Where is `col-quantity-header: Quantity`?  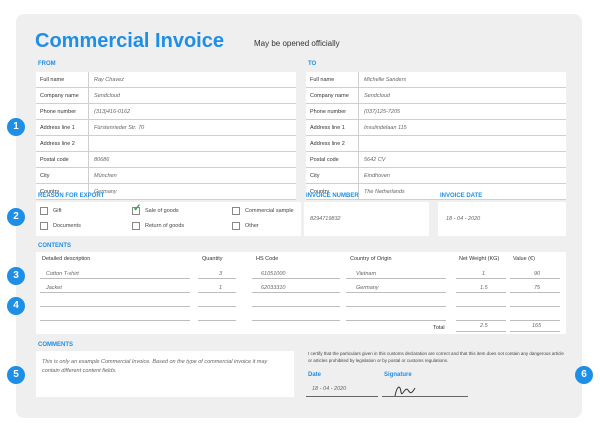 col-quantity-header: Quantity is located at coordinates (212, 259).